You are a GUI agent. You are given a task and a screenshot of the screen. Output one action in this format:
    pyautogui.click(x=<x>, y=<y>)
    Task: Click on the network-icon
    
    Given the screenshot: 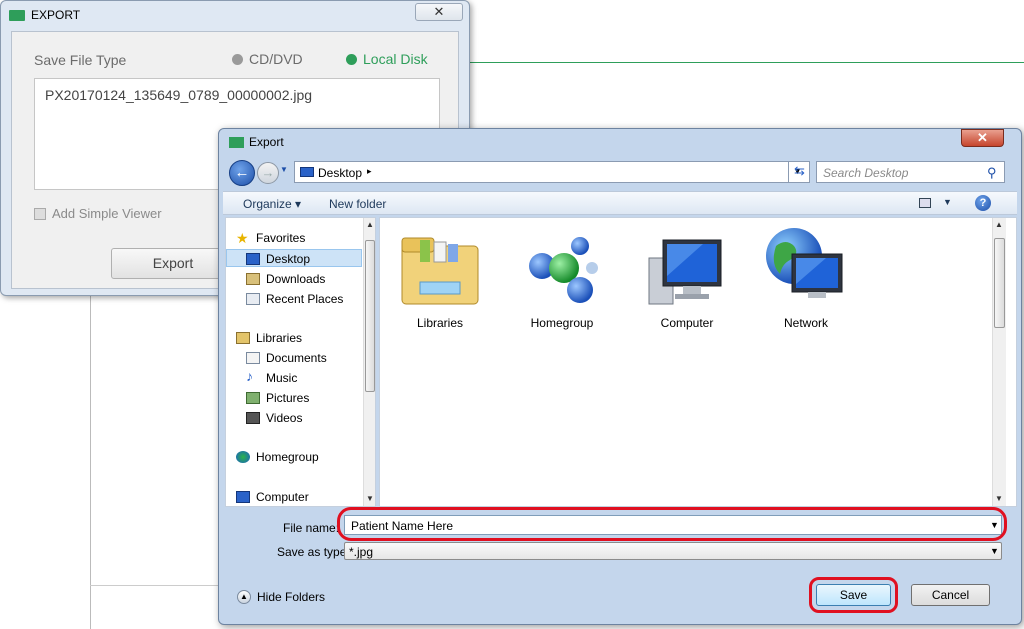 What is the action you would take?
    pyautogui.click(x=804, y=263)
    